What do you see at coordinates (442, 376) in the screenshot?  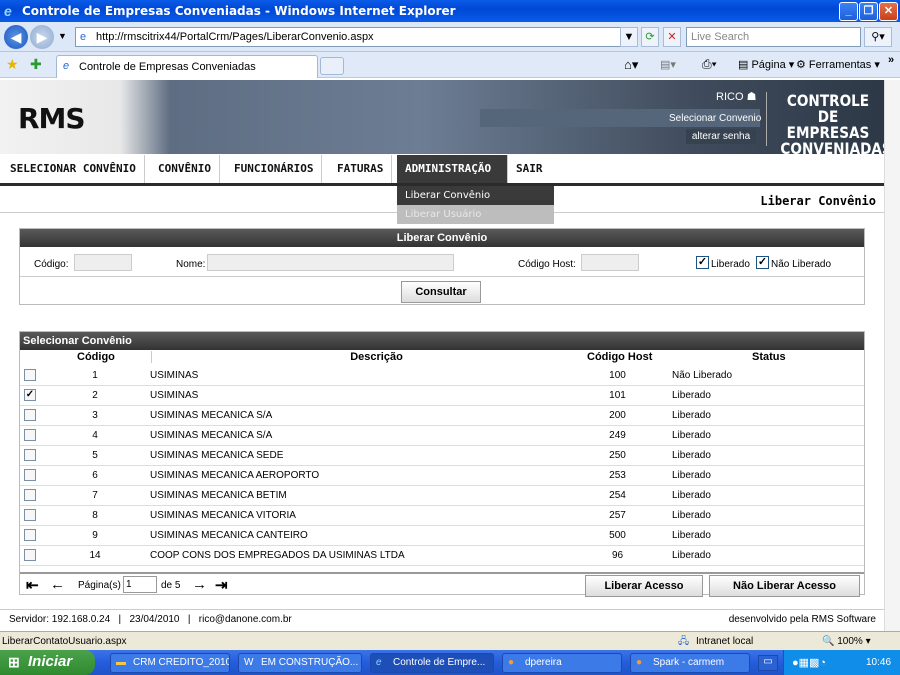 I see `table-row: 1 USIMINAS 100 Não Liberado` at bounding box center [442, 376].